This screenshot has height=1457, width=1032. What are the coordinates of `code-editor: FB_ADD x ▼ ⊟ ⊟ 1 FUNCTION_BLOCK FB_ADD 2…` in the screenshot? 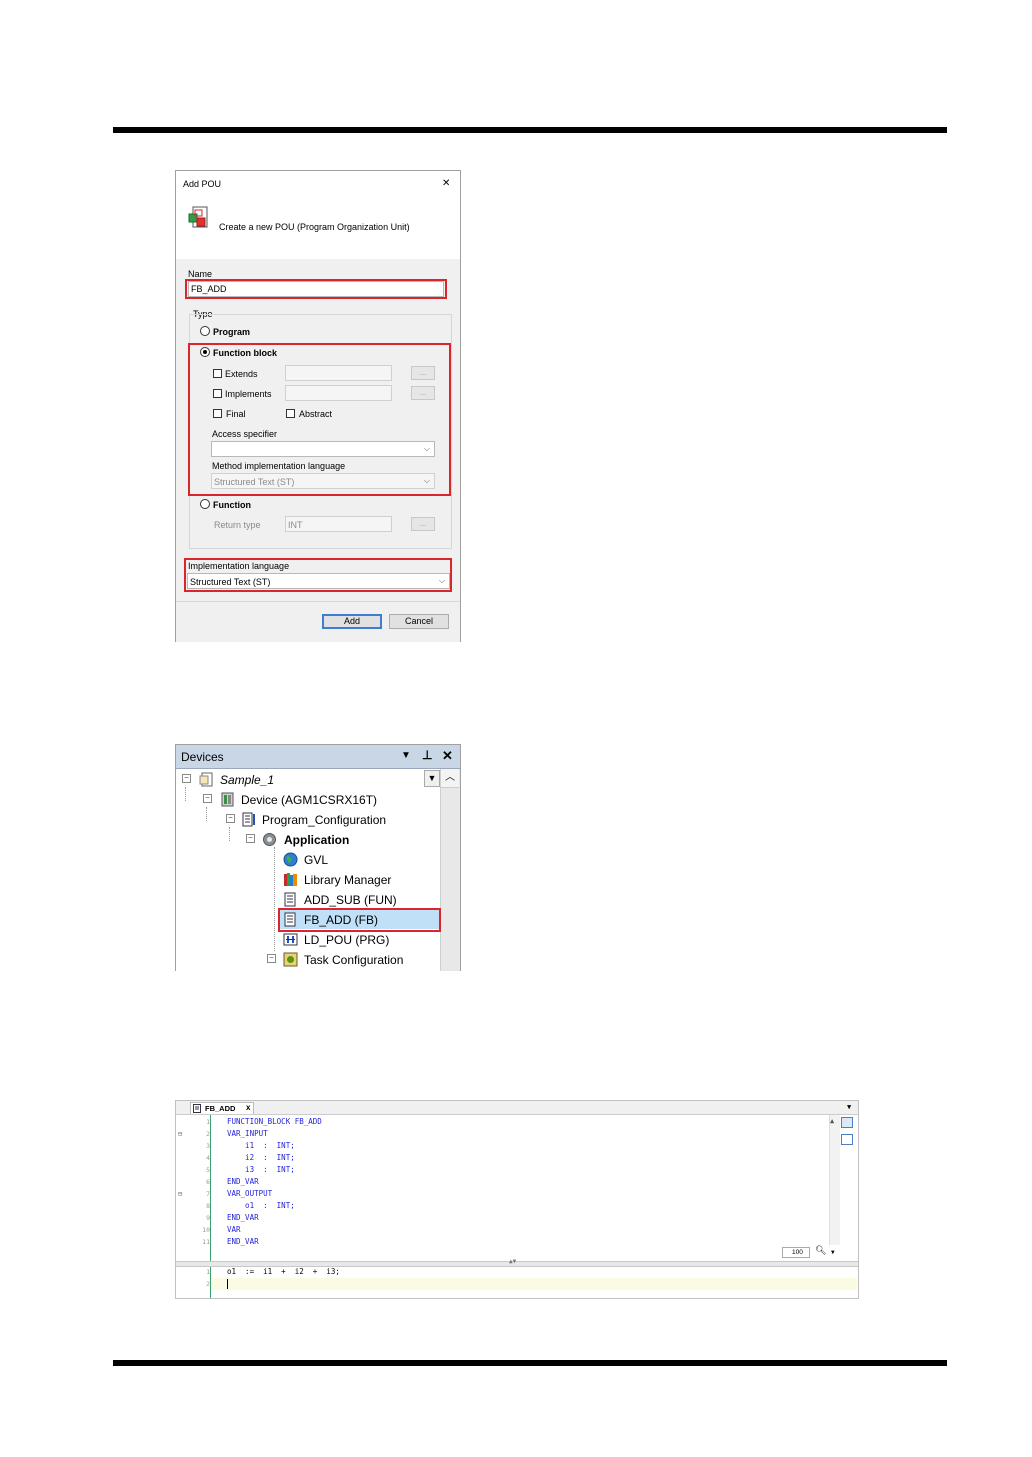 It's located at (517, 1199).